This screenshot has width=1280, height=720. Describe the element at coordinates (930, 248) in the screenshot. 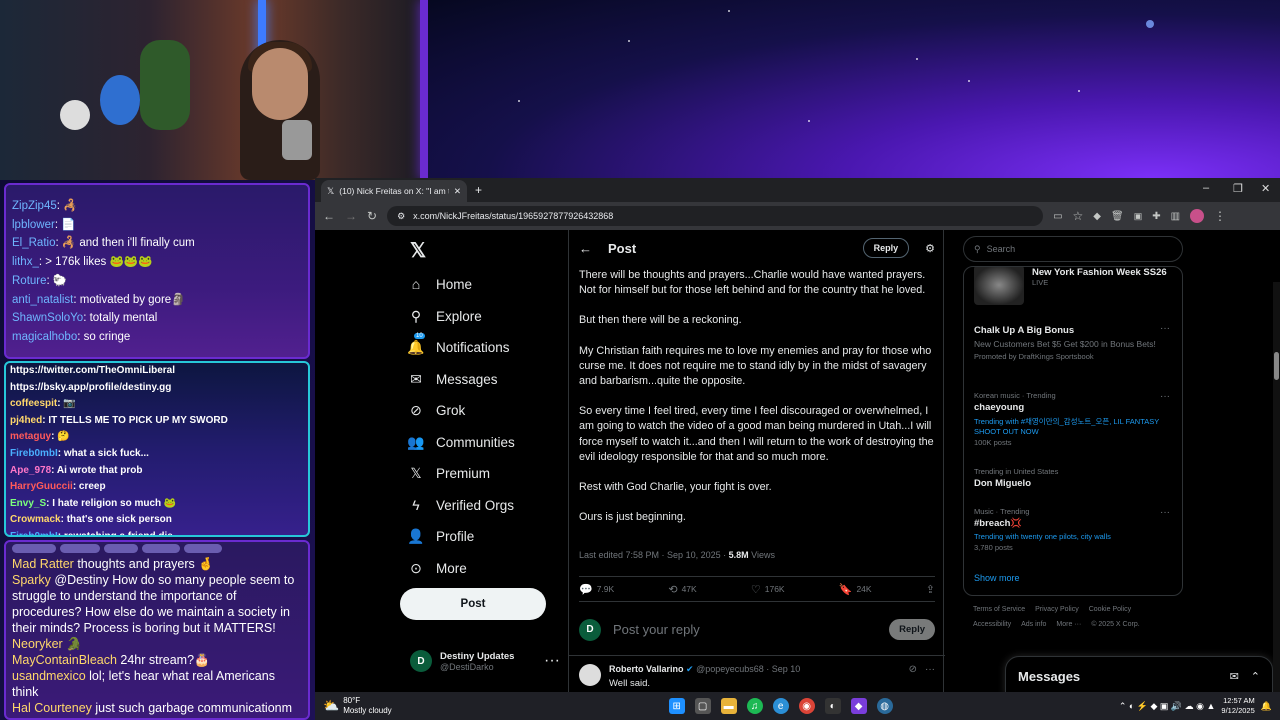

I see `filter-icon: ⚙` at that location.